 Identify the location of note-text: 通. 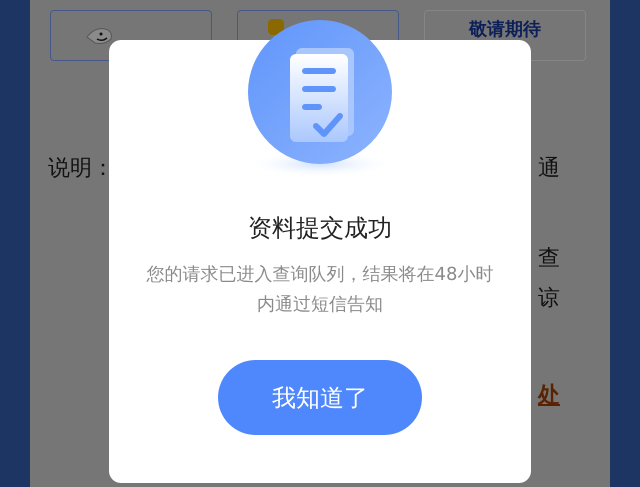
(549, 169).